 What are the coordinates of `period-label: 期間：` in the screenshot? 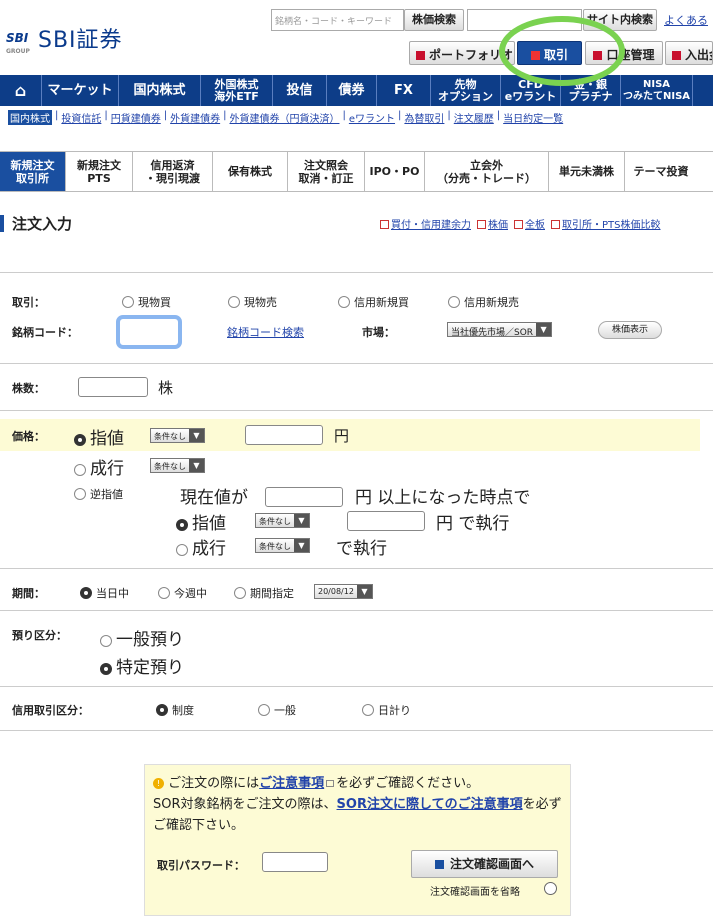 It's located at (28, 593).